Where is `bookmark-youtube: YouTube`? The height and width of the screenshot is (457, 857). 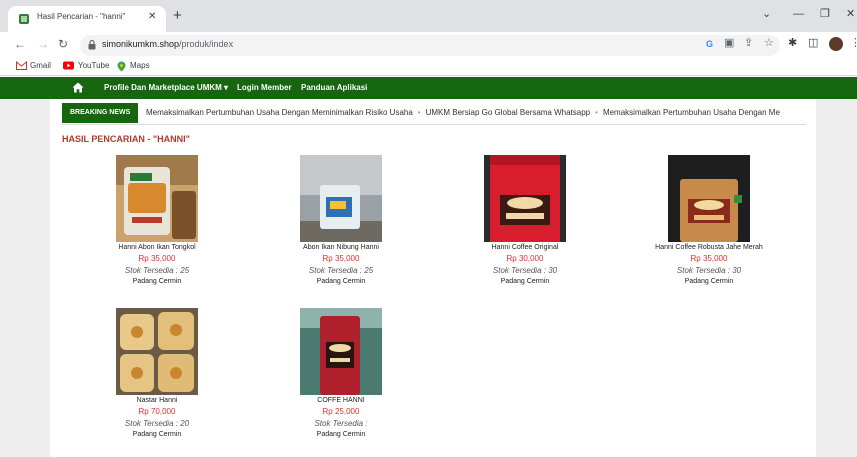 bookmark-youtube: YouTube is located at coordinates (93, 65).